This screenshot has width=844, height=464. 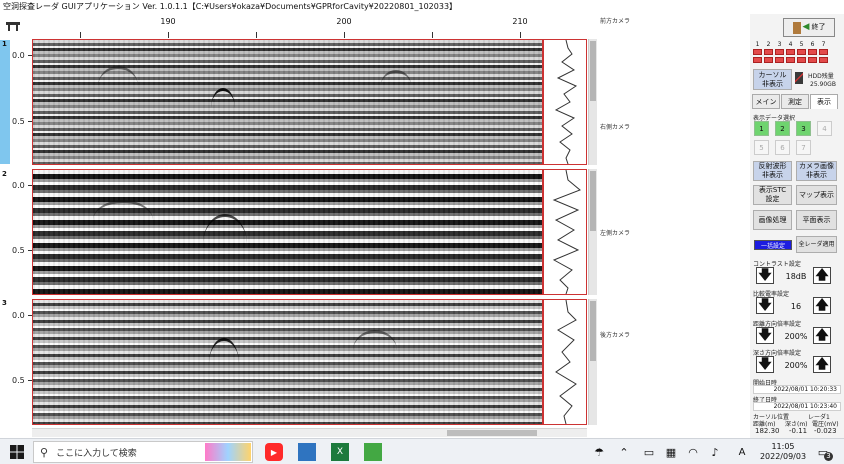 I want to click on v-stretch-decrease-button: 🡇, so click(x=765, y=364).